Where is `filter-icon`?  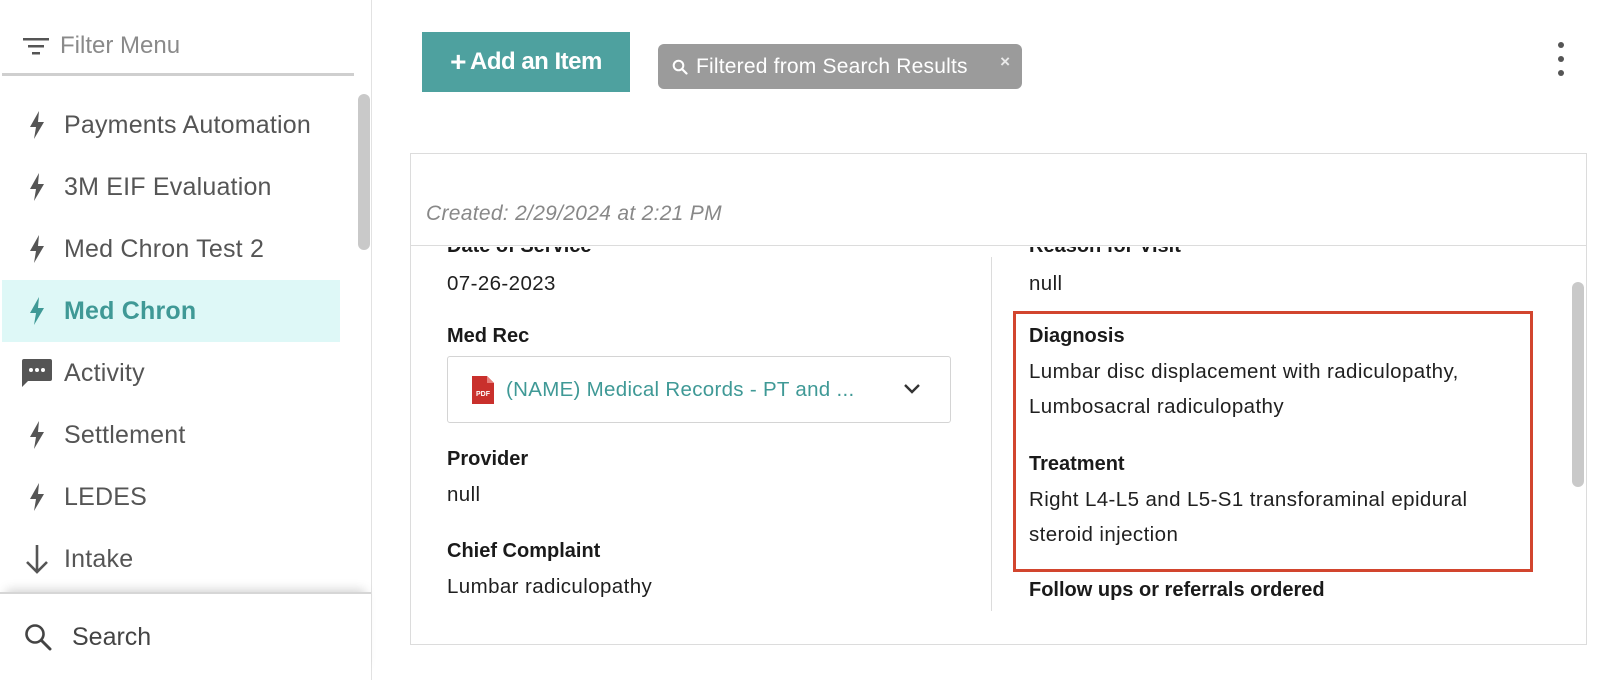 filter-icon is located at coordinates (36, 46).